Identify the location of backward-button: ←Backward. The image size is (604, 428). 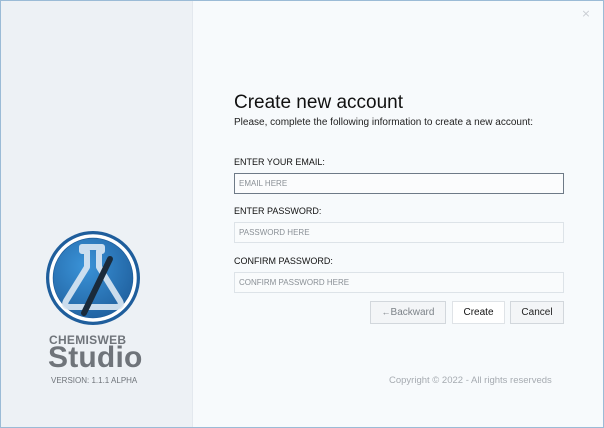
(408, 312).